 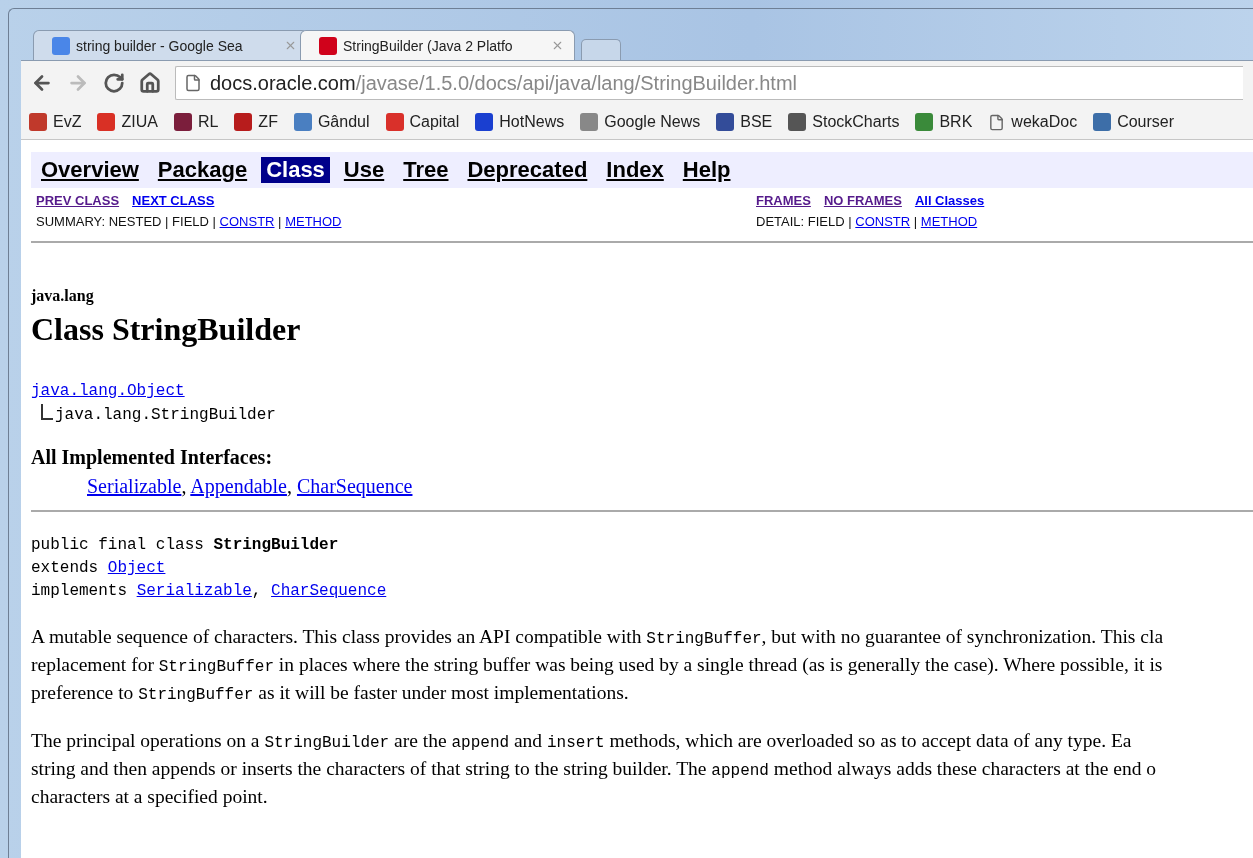 What do you see at coordinates (194, 591) in the screenshot?
I see `code-link: Serializable` at bounding box center [194, 591].